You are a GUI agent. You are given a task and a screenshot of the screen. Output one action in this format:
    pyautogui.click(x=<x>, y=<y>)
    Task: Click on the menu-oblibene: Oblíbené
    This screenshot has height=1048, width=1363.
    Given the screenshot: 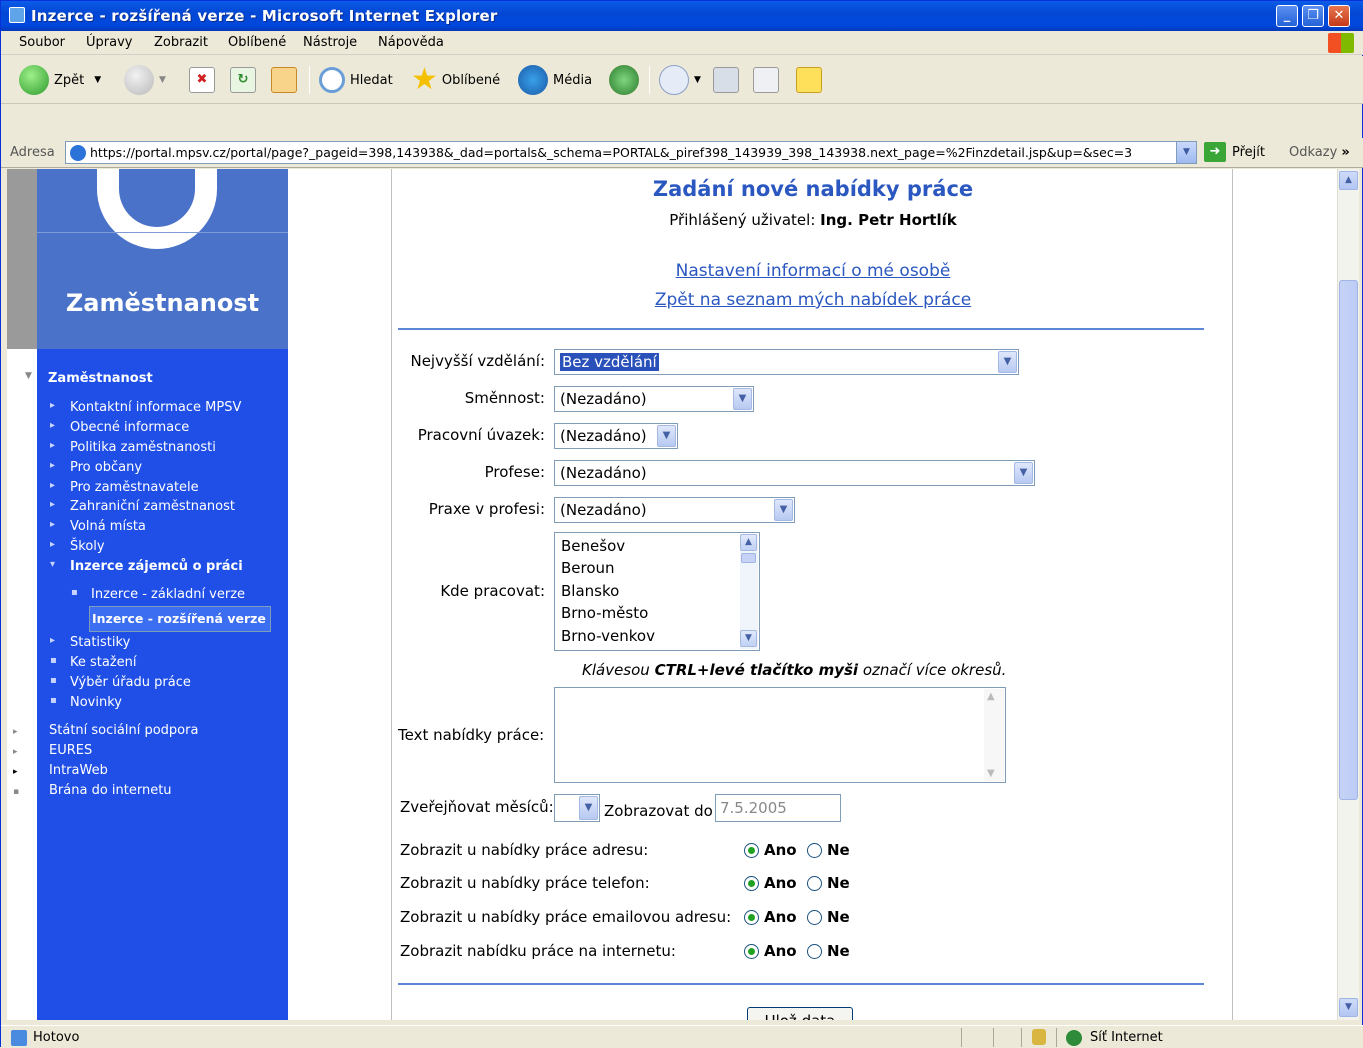 What is the action you would take?
    pyautogui.click(x=257, y=42)
    